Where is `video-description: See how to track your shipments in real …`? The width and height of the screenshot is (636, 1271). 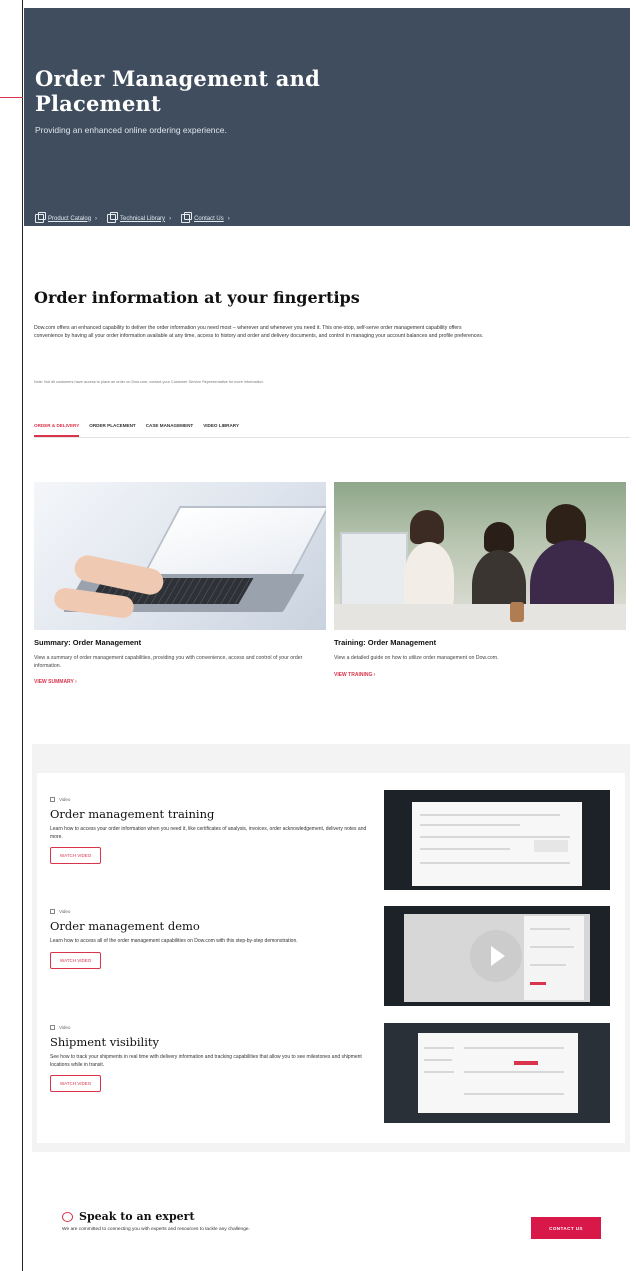 video-description: See how to track your shipments in real … is located at coordinates (206, 1061).